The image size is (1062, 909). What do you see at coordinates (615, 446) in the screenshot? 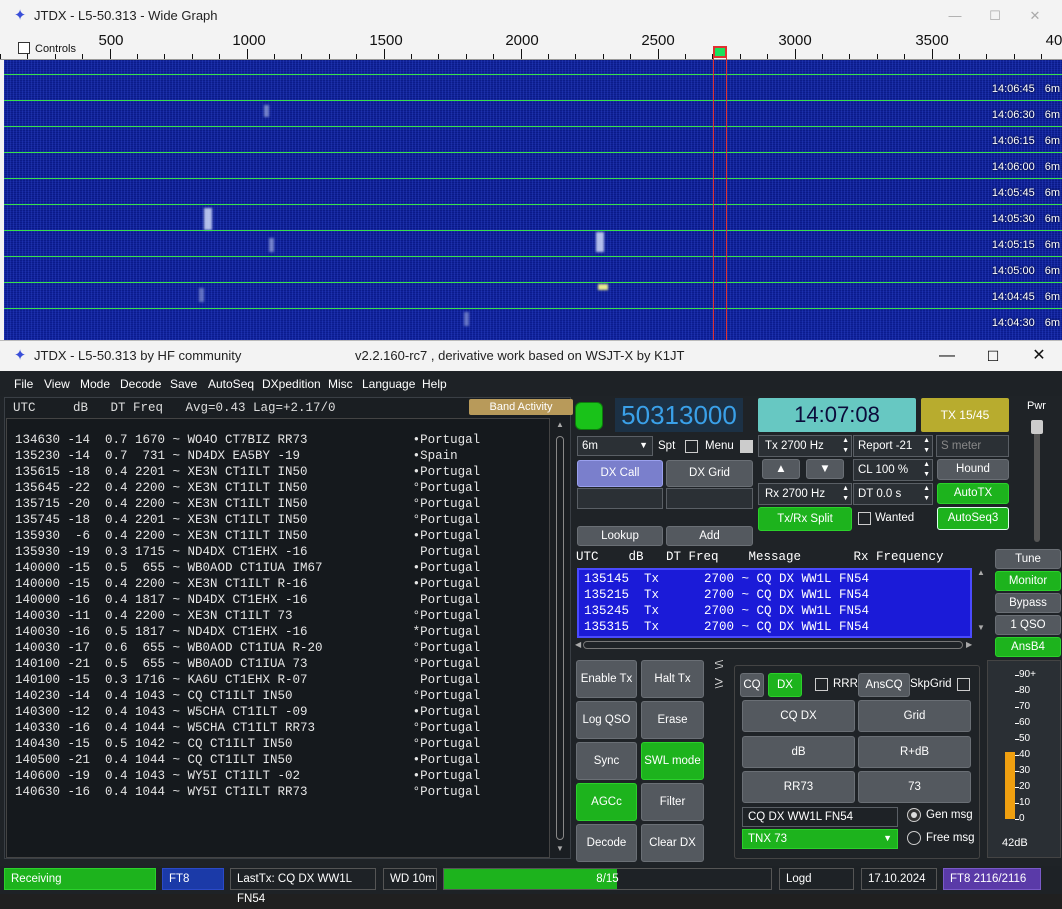
I see `band-select: 6m ▼` at bounding box center [615, 446].